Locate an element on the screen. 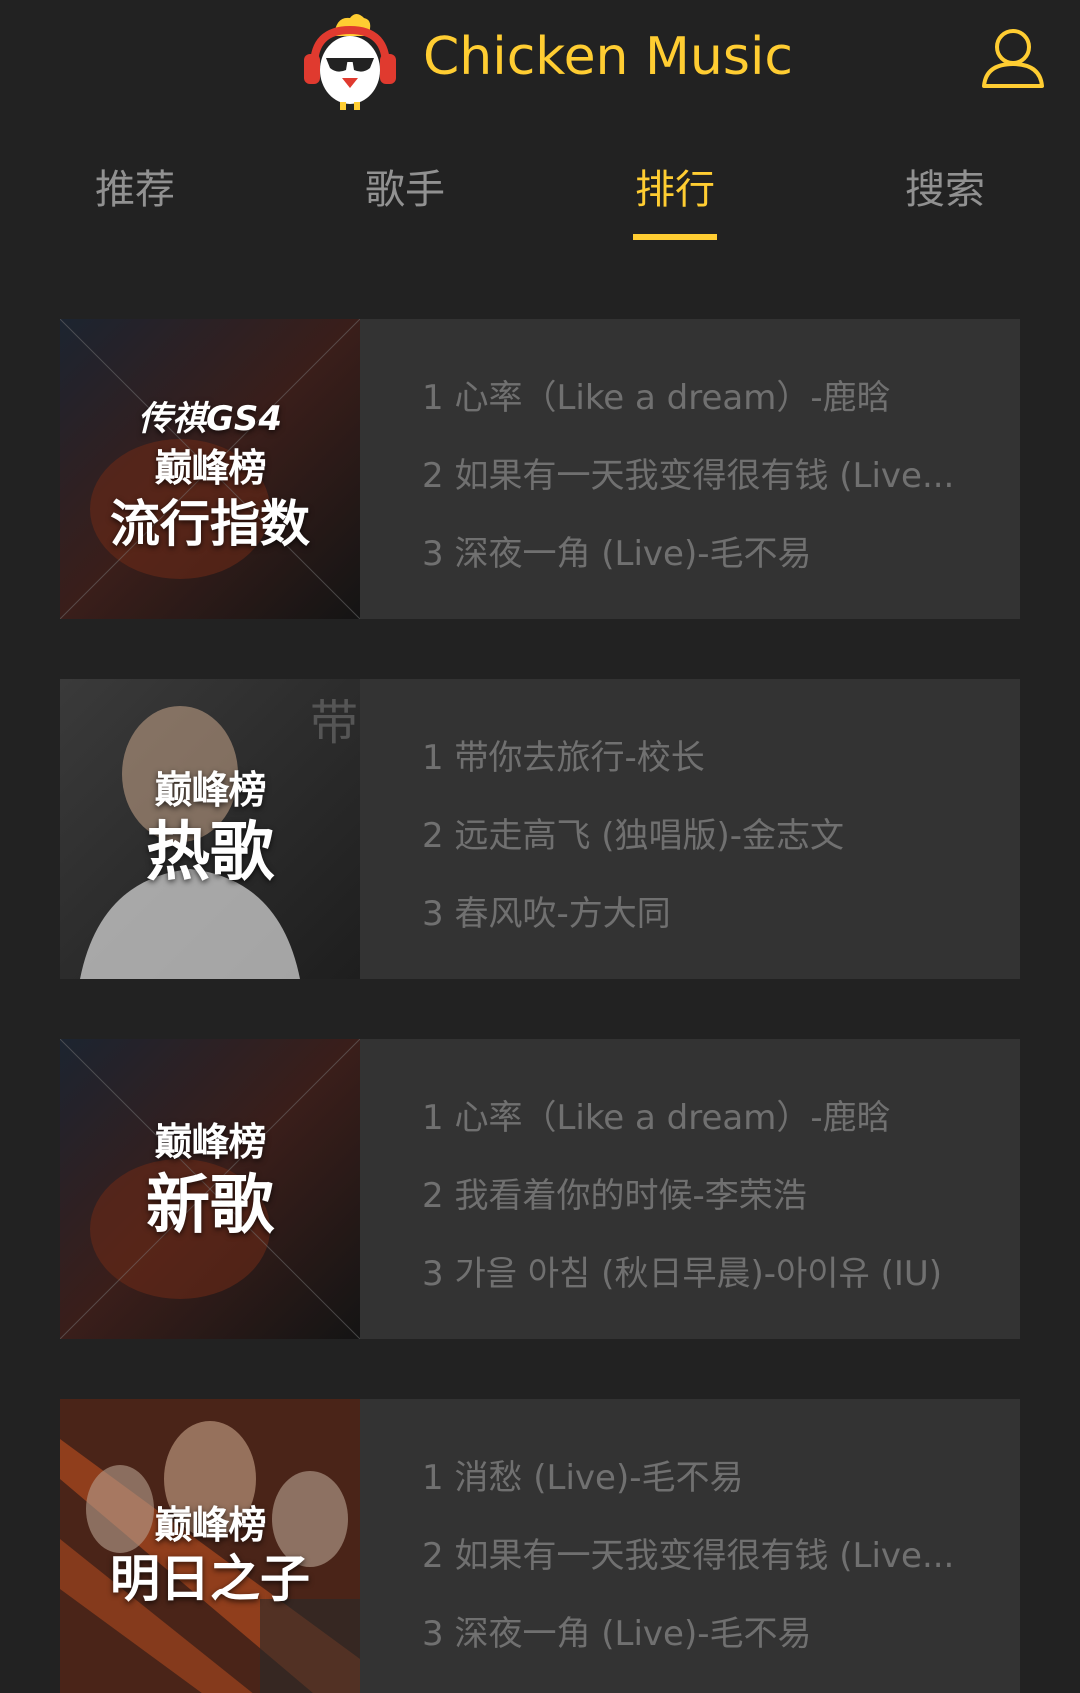 This screenshot has height=1693, width=1080. tab-label: 排行 is located at coordinates (675, 195).